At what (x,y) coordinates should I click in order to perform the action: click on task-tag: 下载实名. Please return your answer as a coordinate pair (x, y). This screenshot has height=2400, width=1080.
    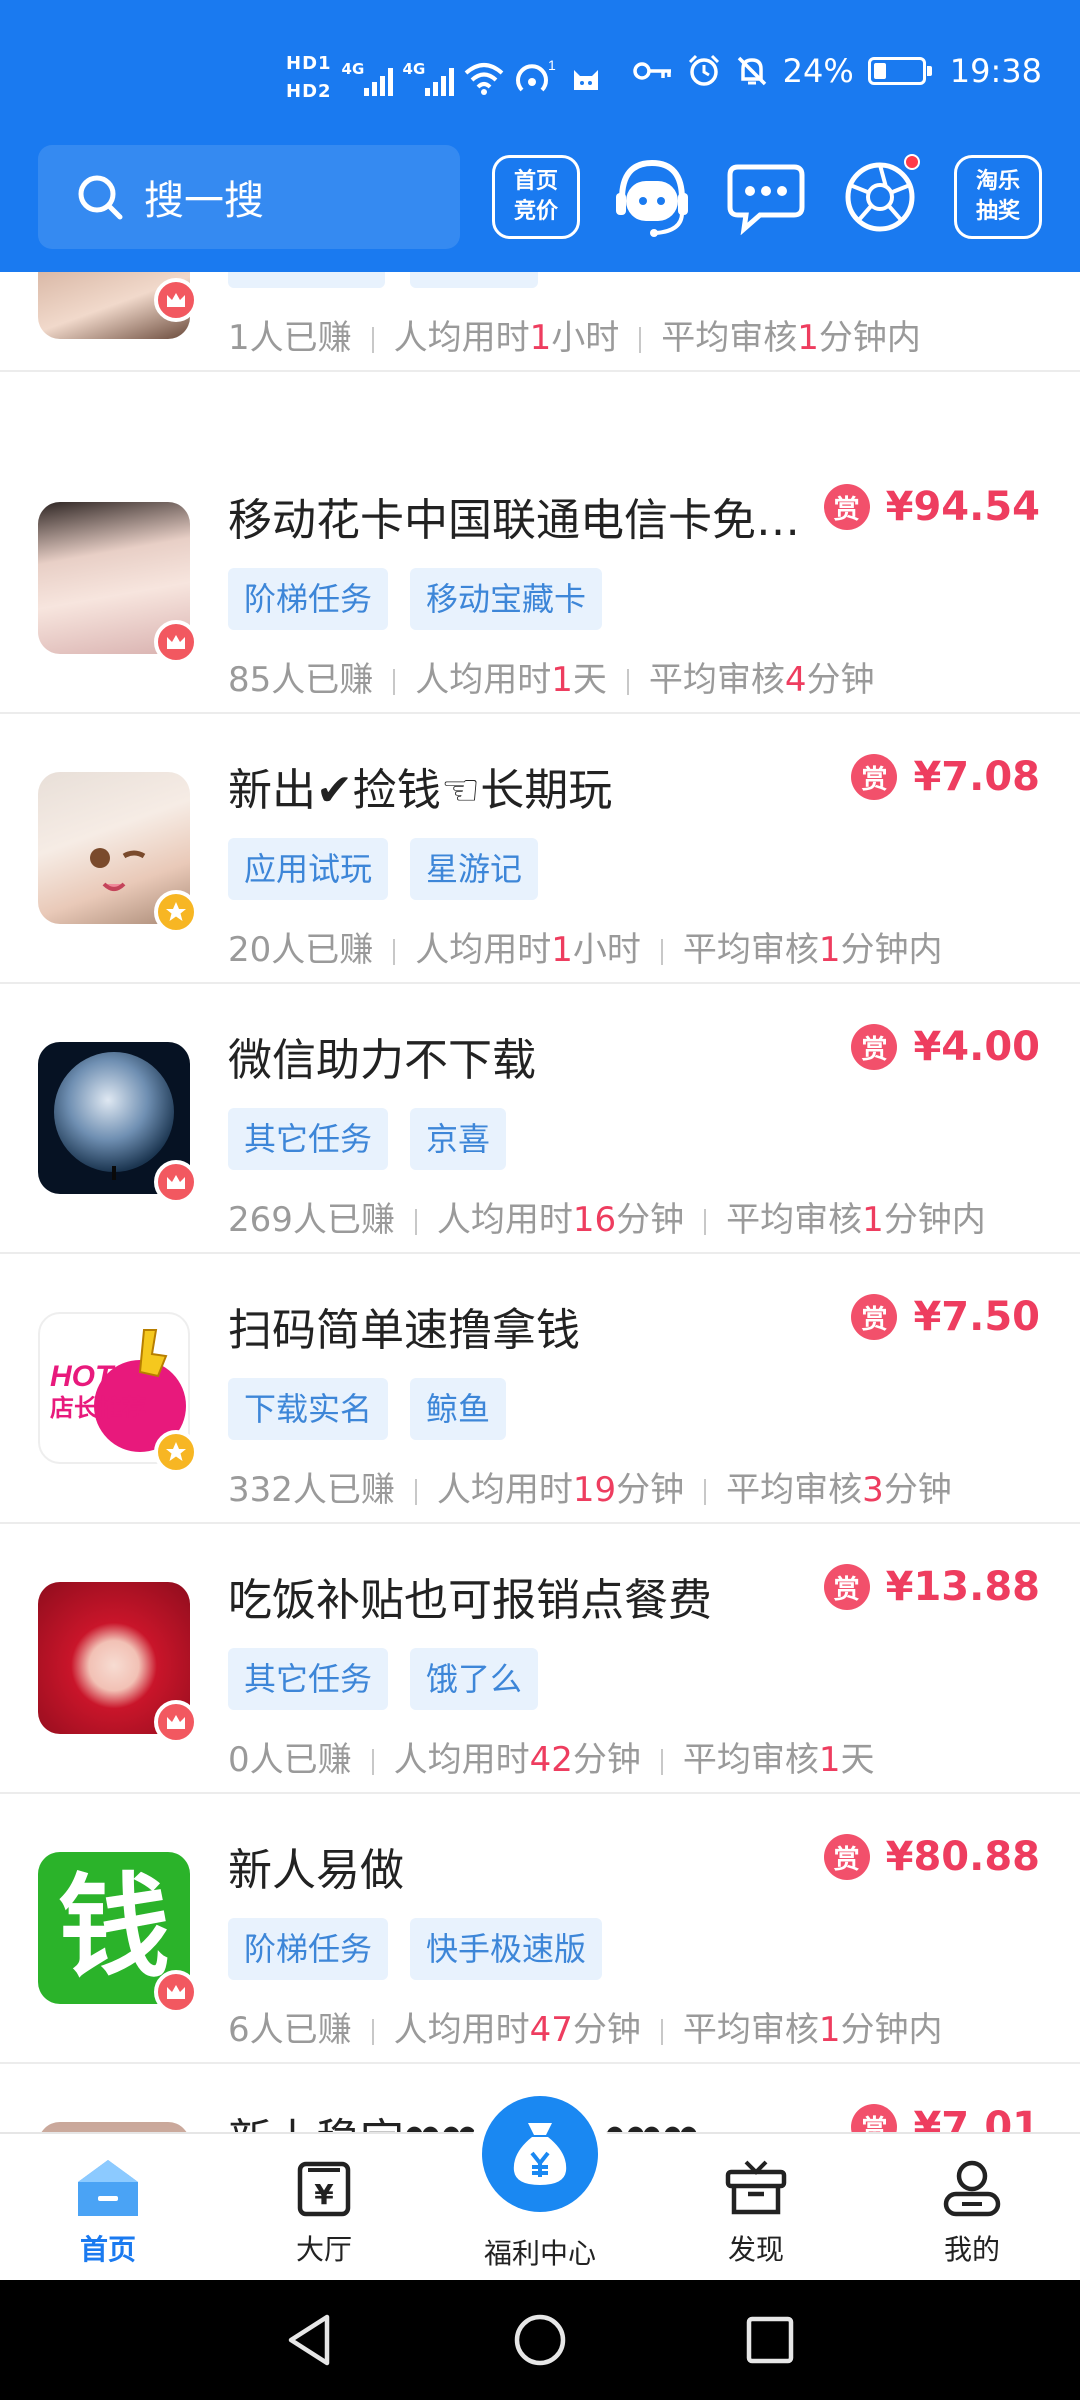
    Looking at the image, I should click on (308, 1409).